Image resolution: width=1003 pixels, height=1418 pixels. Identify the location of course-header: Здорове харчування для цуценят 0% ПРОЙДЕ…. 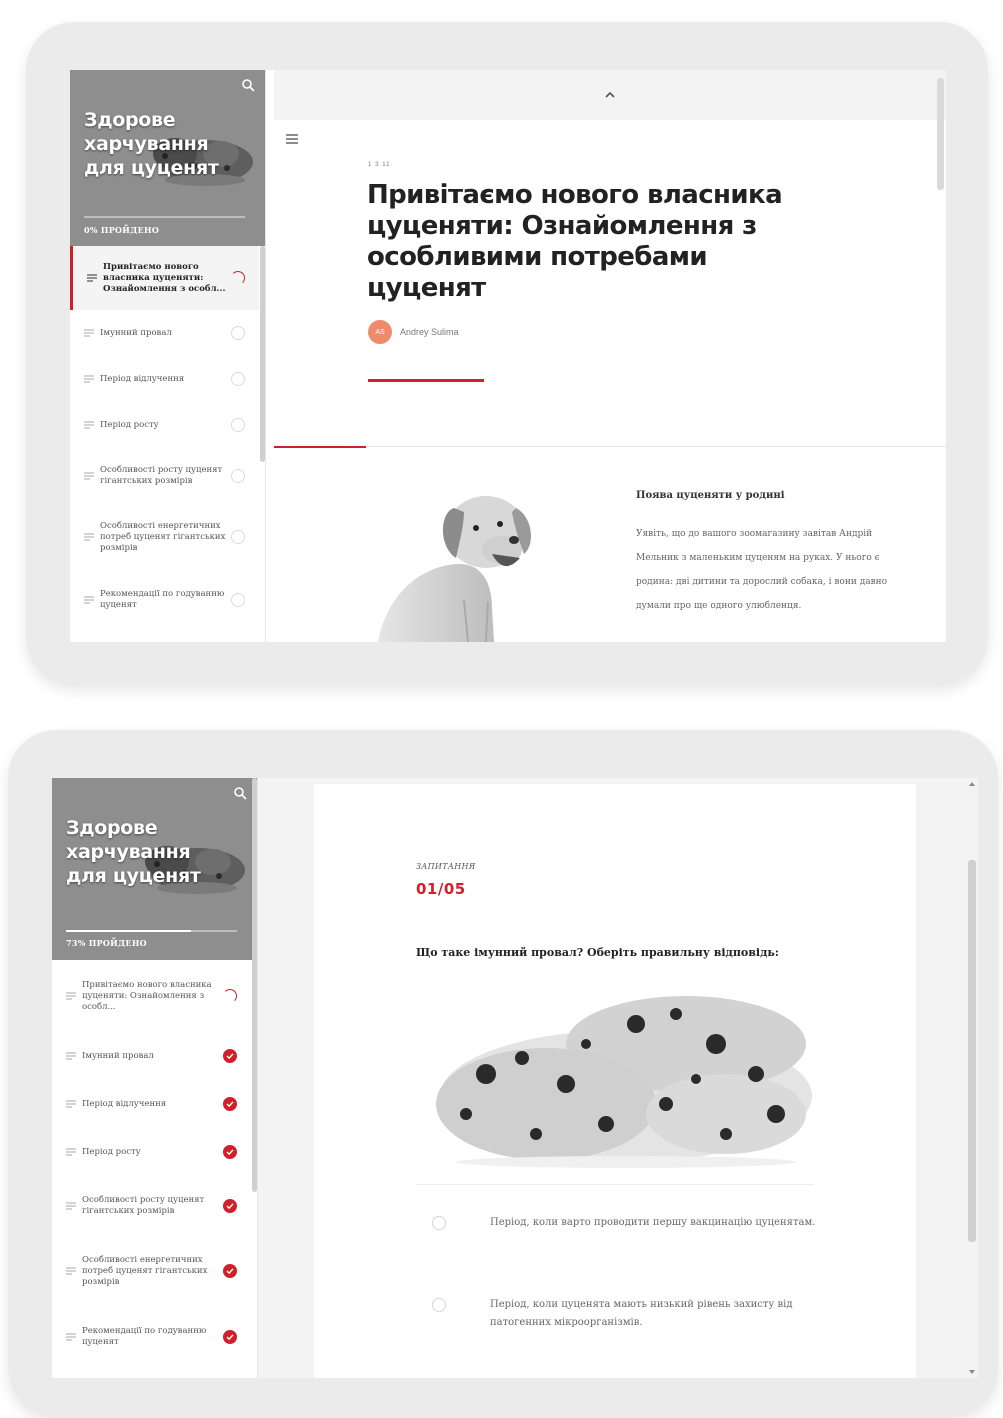
(167, 158).